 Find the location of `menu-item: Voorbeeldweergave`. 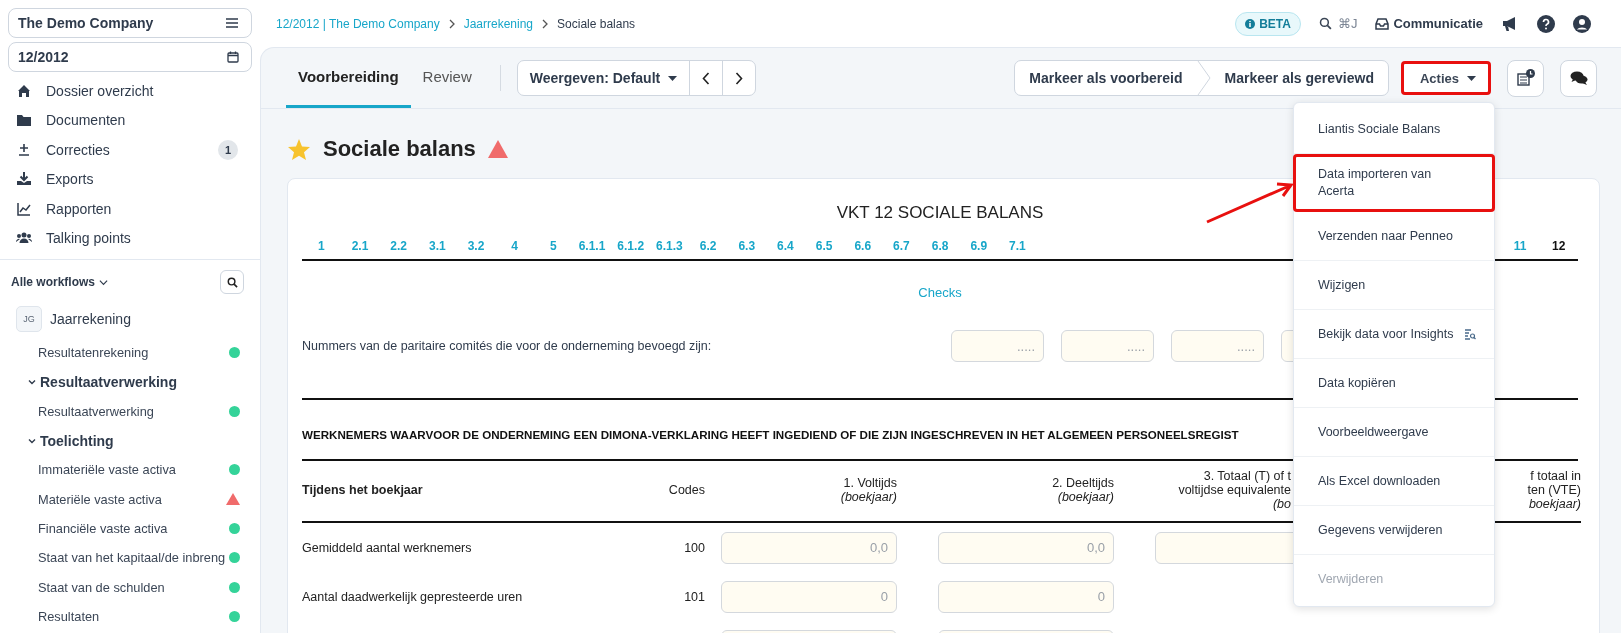

menu-item: Voorbeeldweergave is located at coordinates (1394, 432).